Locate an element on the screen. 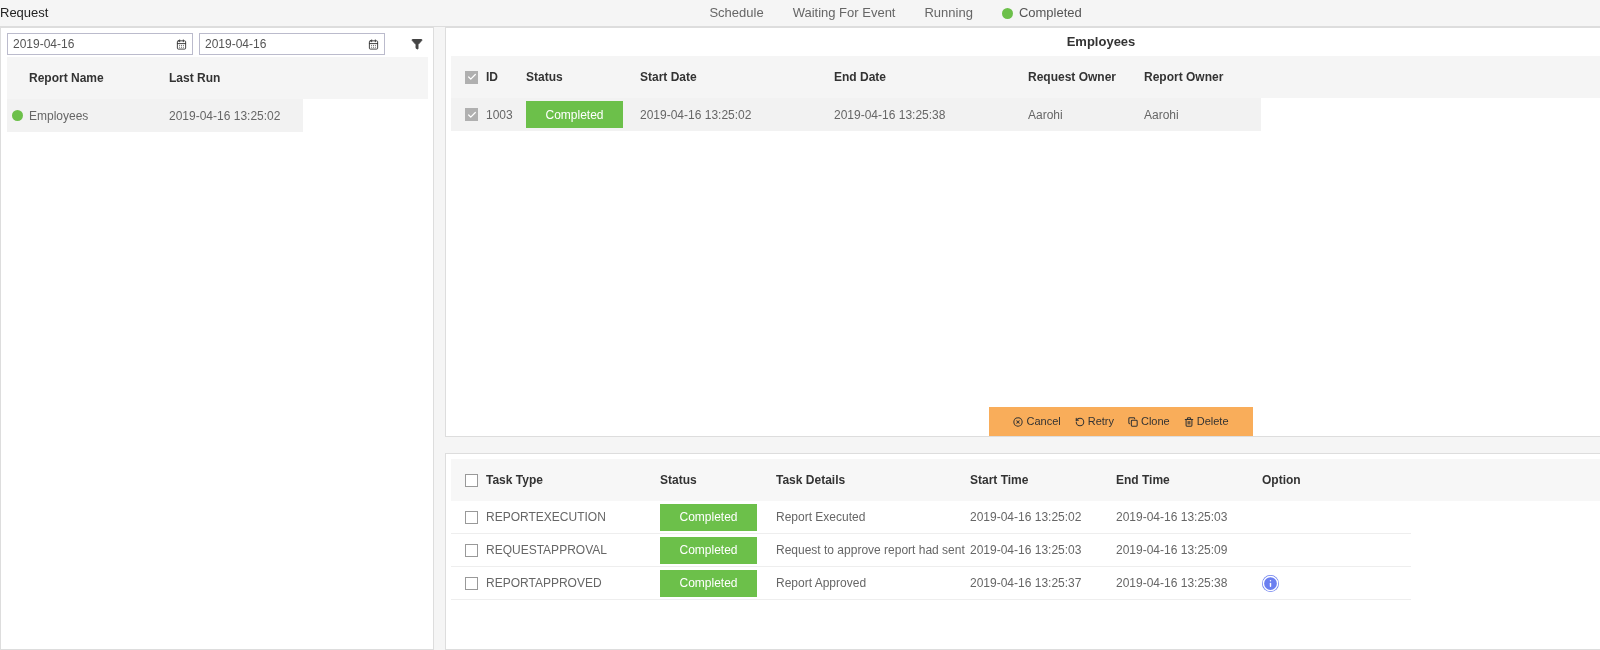 This screenshot has width=1600, height=650. request-row: 1003 Completed 2019-04-16 13:25:02 2019-04-16 13:25:38 Aarohi Aarohi is located at coordinates (856, 114).